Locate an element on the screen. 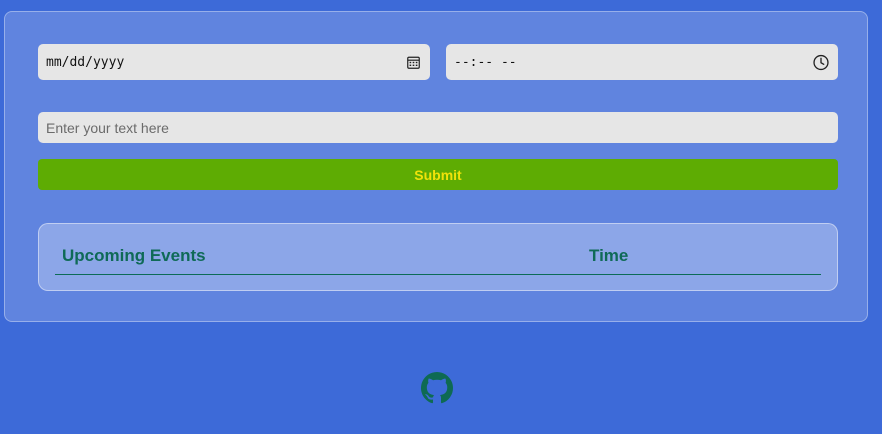  date-input: mm/dd/yyyy is located at coordinates (234, 62).